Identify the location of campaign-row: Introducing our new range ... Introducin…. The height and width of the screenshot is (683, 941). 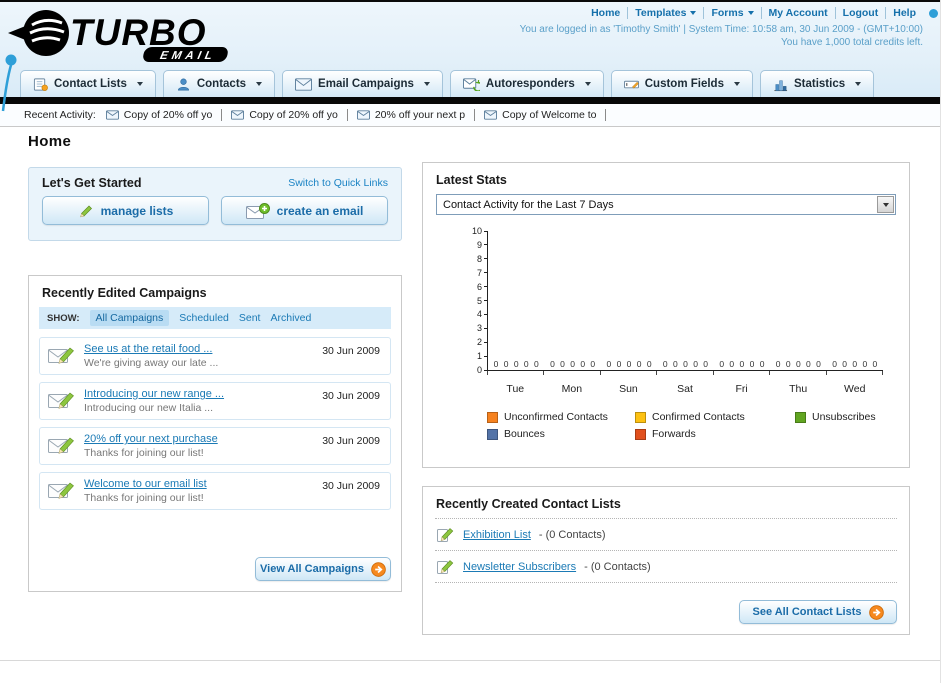
(215, 401).